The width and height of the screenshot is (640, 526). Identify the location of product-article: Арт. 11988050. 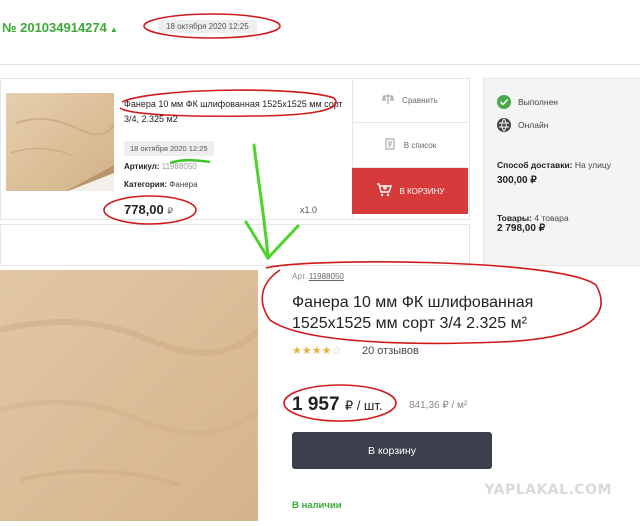
(318, 276).